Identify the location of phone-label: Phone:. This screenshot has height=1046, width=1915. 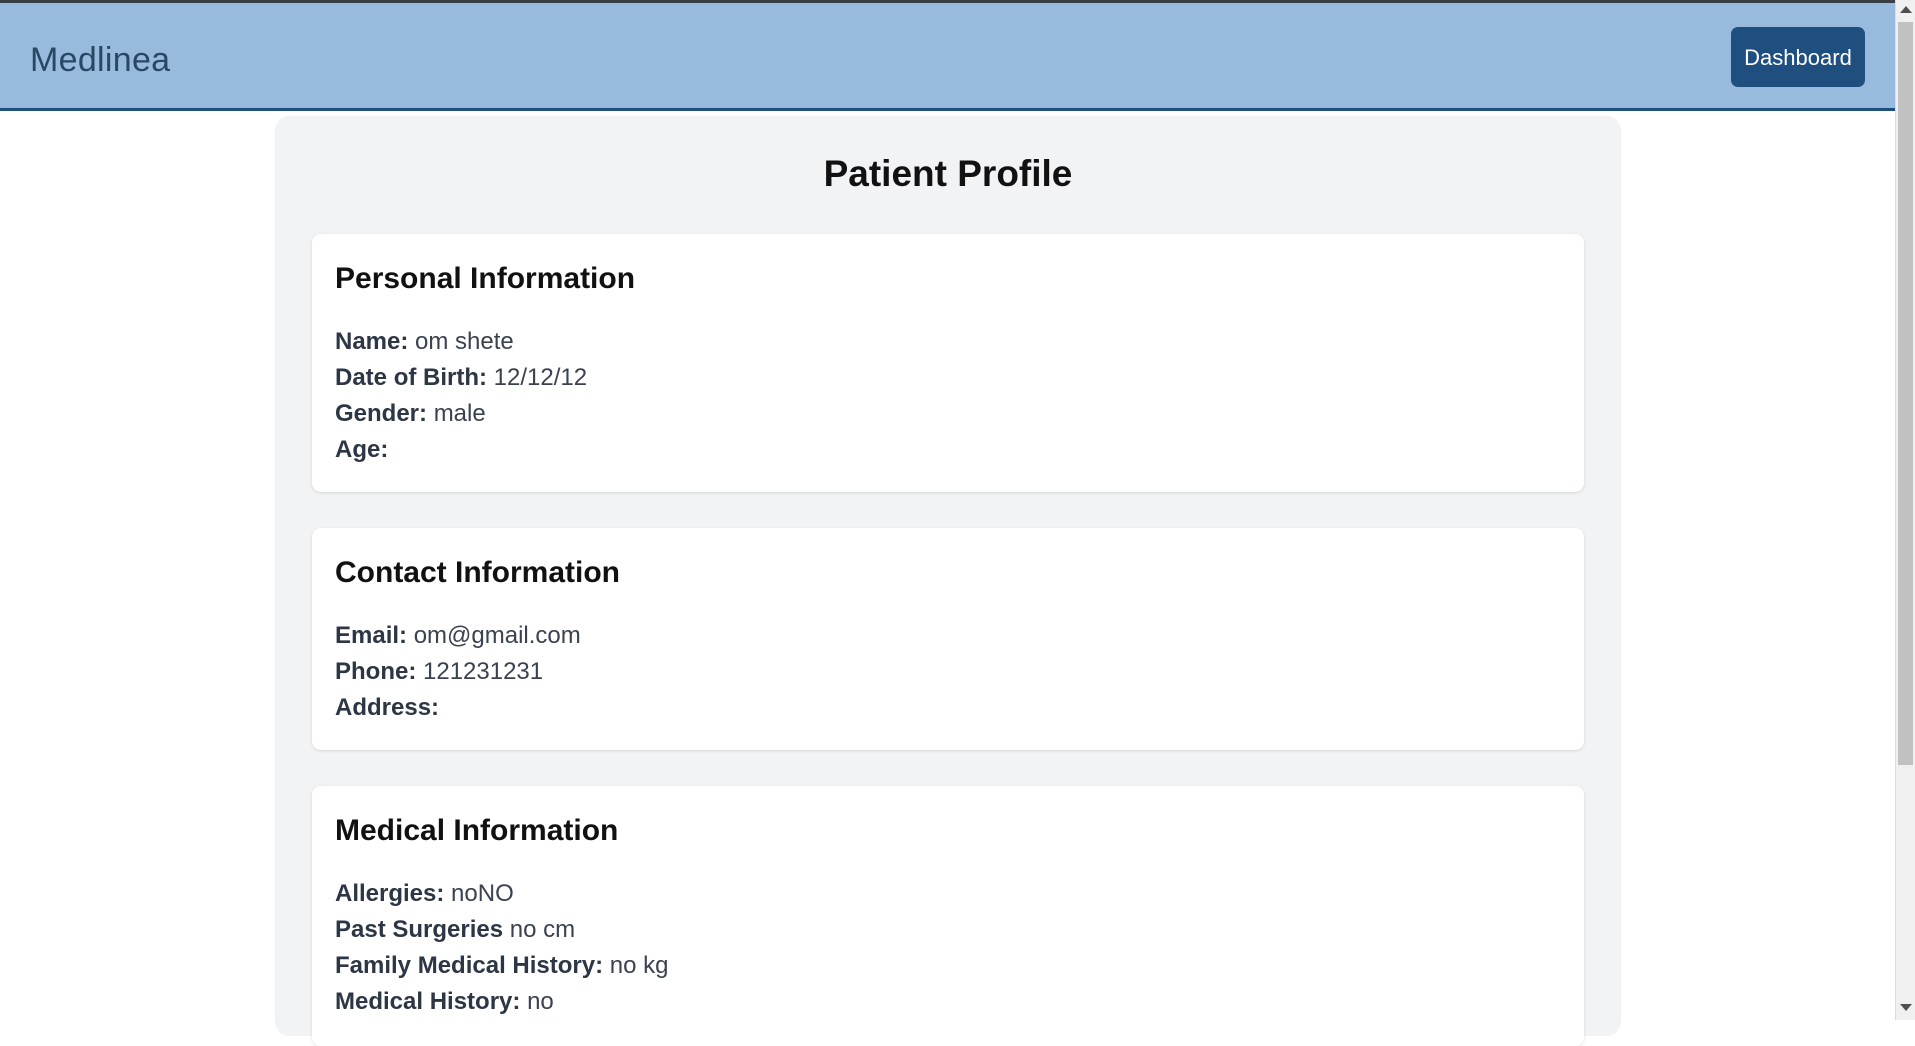
(376, 671).